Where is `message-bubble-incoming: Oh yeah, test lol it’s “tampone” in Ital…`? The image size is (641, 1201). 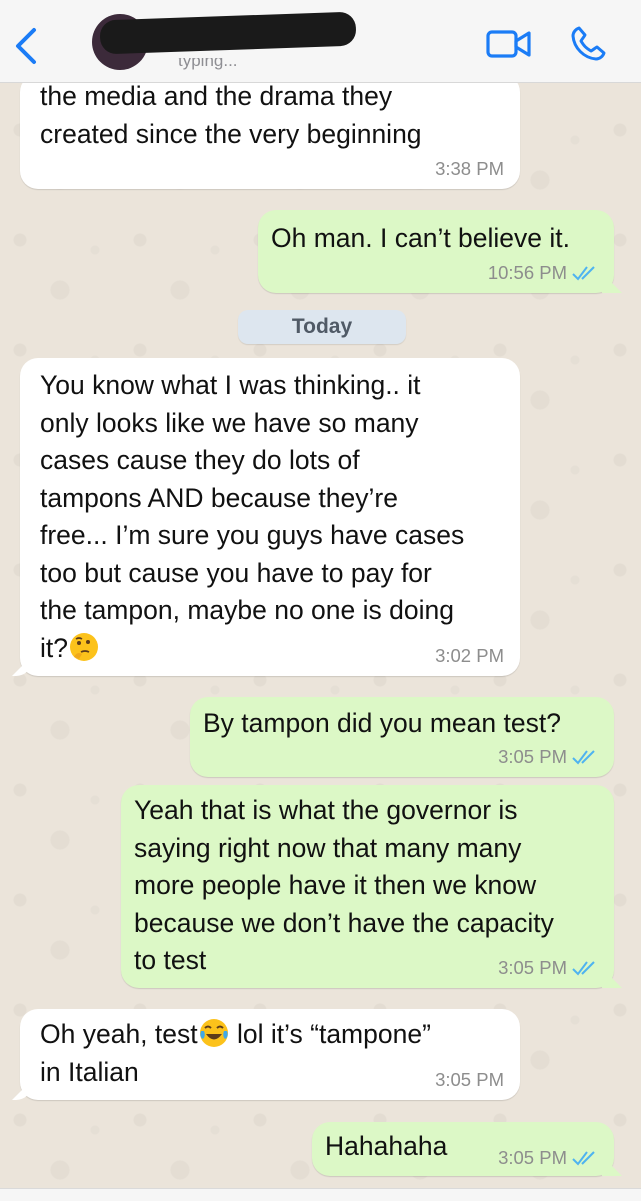
message-bubble-incoming: Oh yeah, test lol it’s “tampone” in Ital… is located at coordinates (270, 1054).